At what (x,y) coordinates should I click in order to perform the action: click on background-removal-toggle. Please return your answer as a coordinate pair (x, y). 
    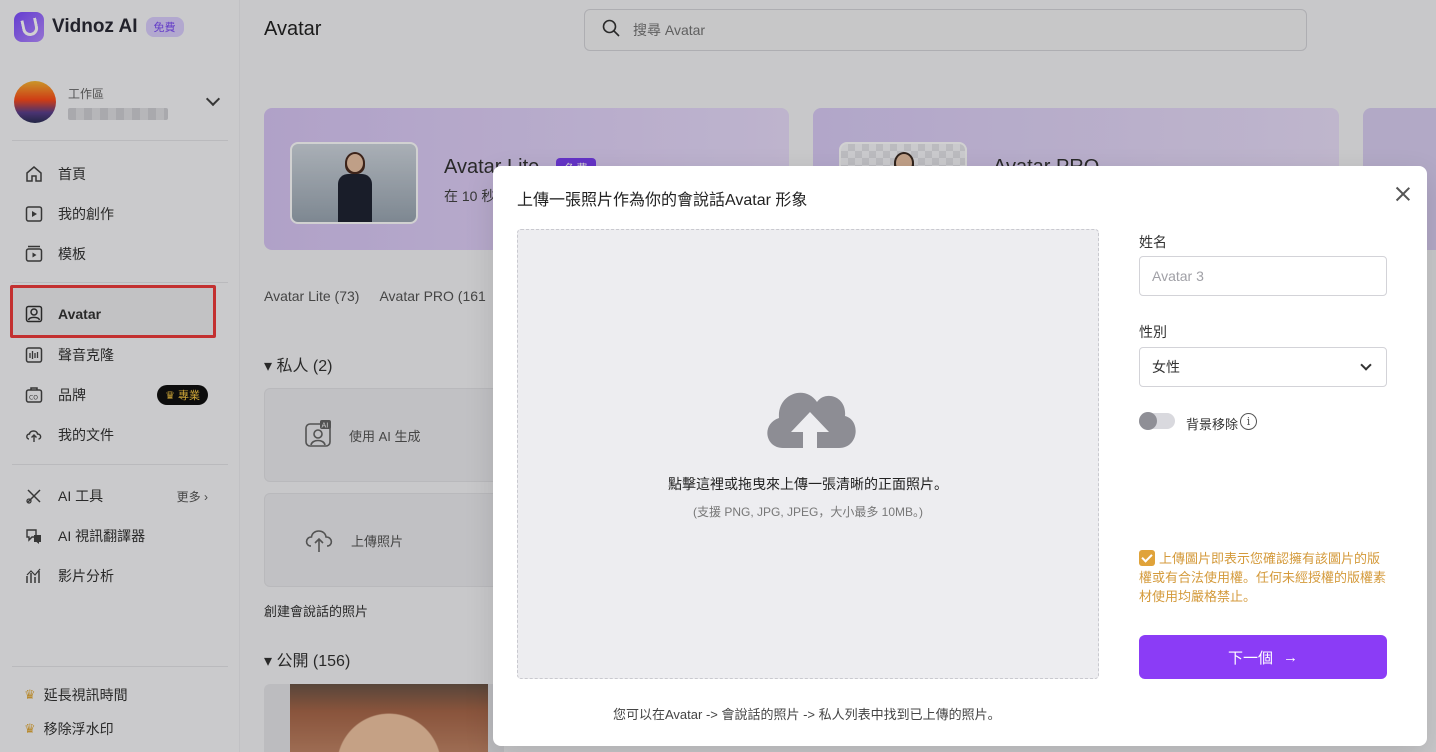
    Looking at the image, I should click on (1157, 421).